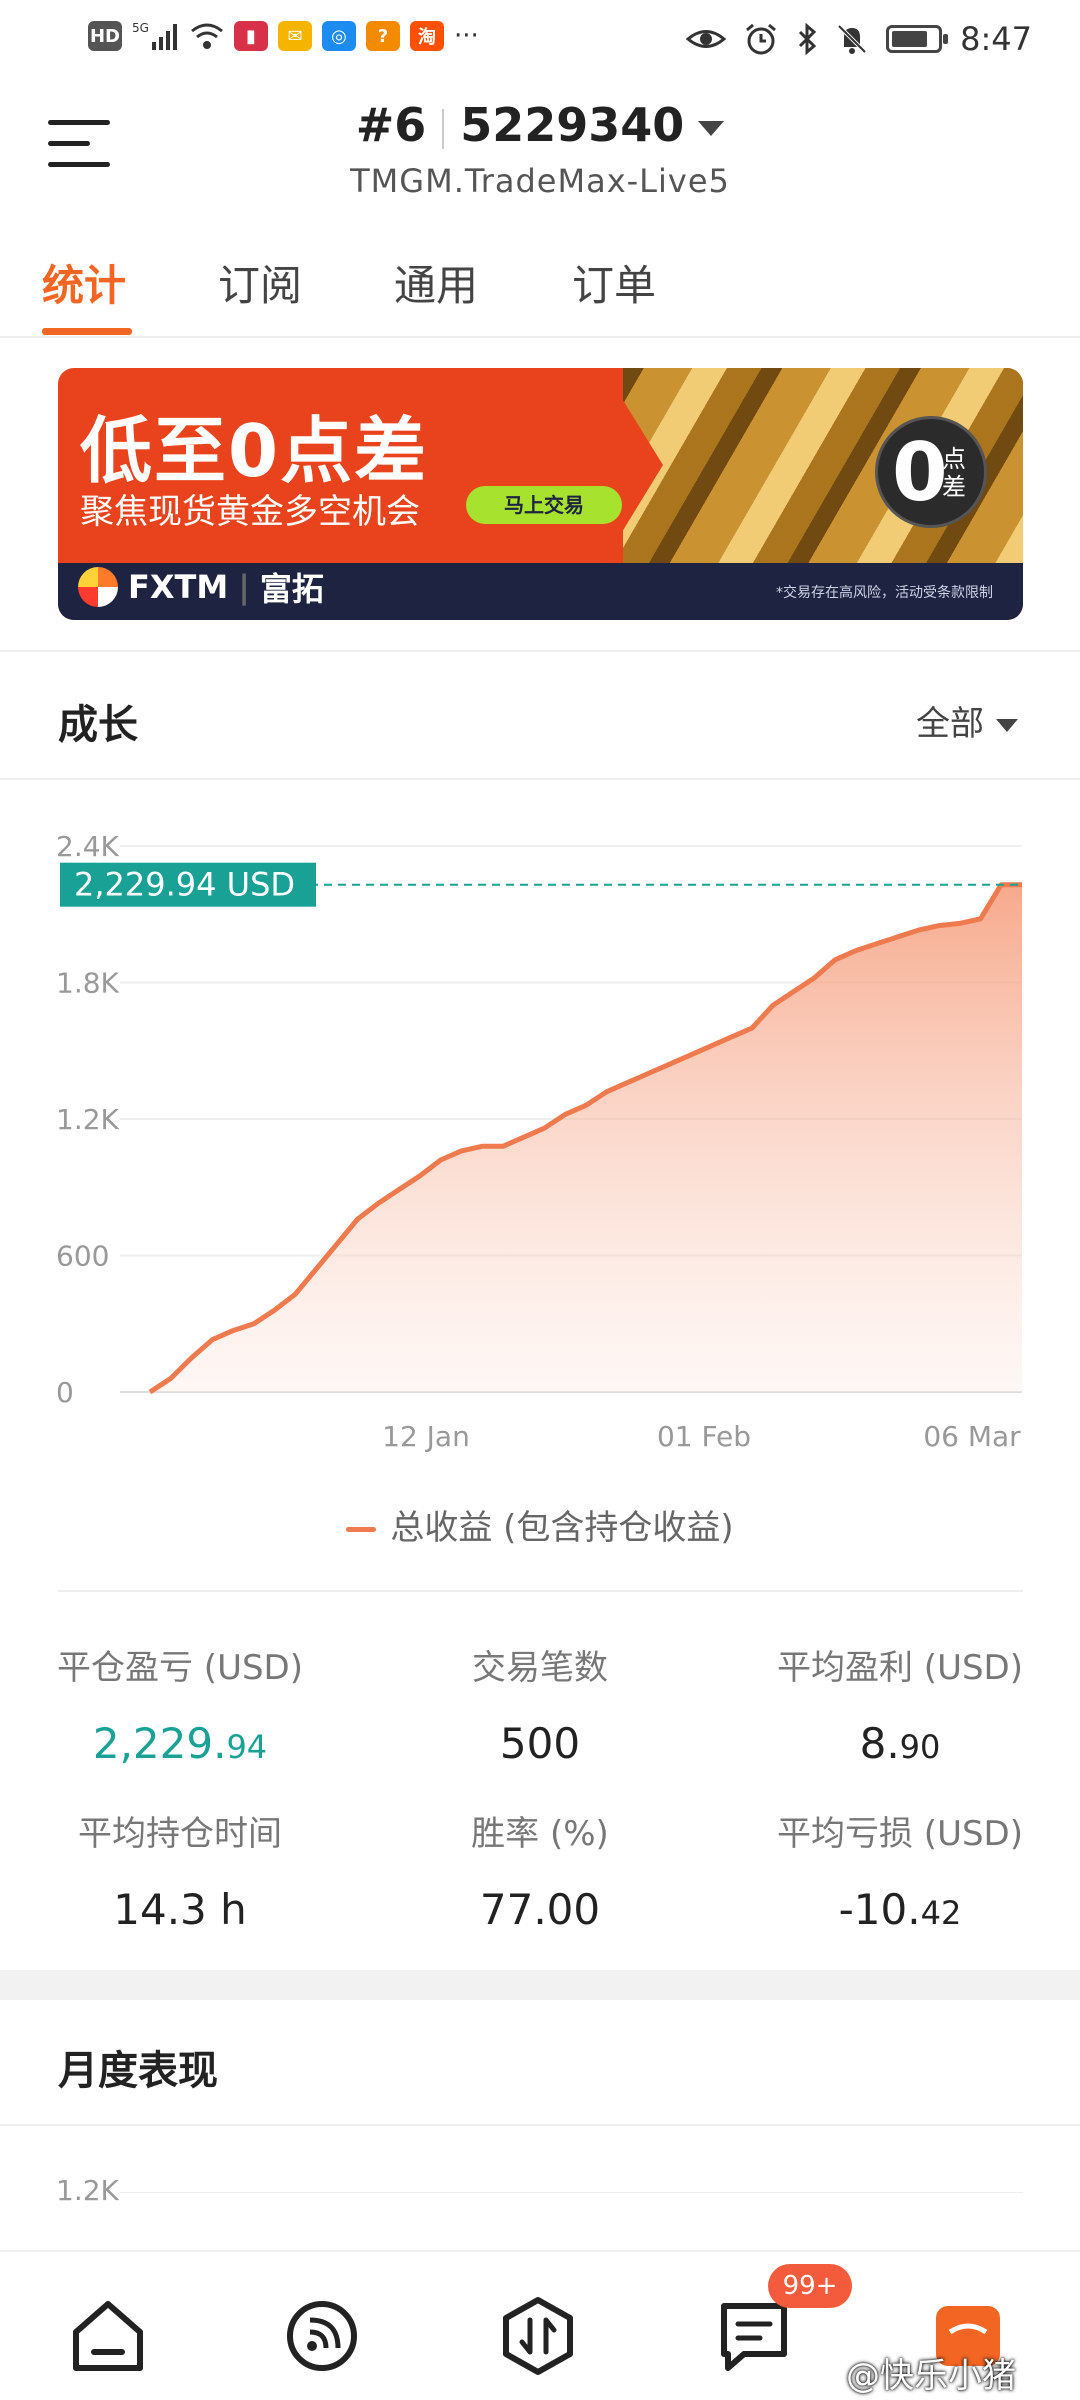 The width and height of the screenshot is (1080, 2400). What do you see at coordinates (105, 36) in the screenshot?
I see `hd-icon: HD` at bounding box center [105, 36].